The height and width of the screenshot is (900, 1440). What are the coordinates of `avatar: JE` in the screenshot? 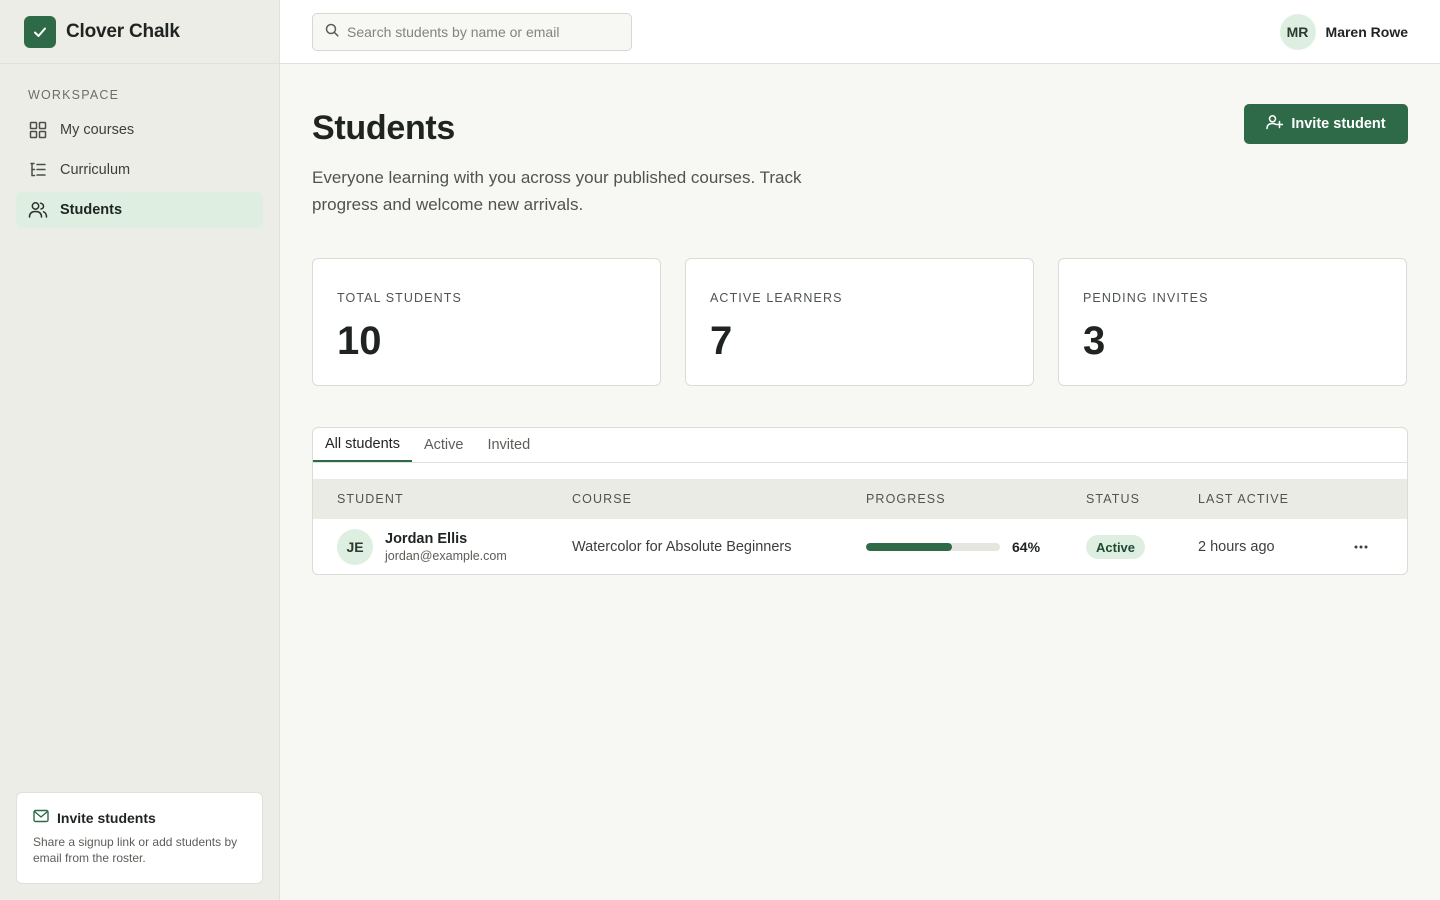 It's located at (355, 547).